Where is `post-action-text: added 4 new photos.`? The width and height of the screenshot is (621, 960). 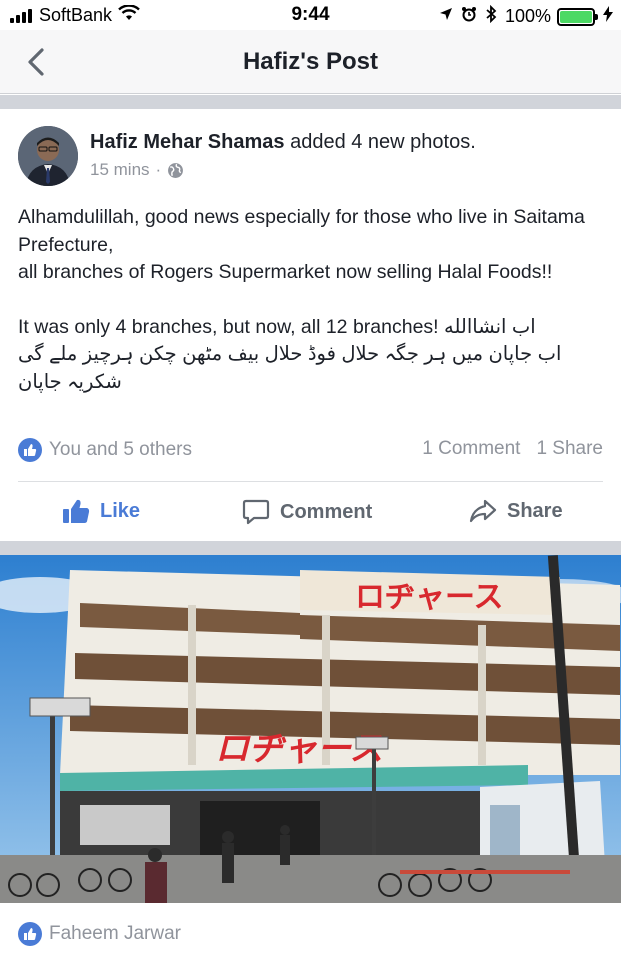 post-action-text: added 4 new photos. is located at coordinates (383, 142).